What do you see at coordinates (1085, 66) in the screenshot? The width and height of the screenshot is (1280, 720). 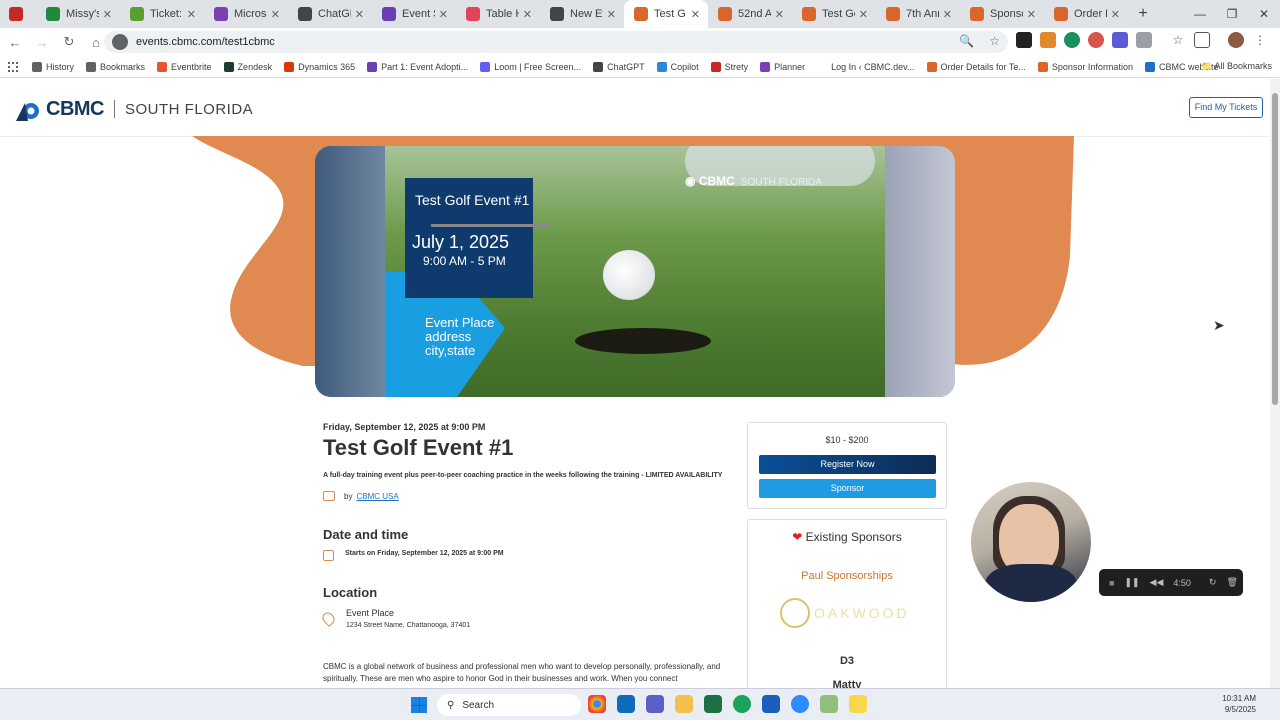 I see `bookmark-item: Sponsor Information` at bounding box center [1085, 66].